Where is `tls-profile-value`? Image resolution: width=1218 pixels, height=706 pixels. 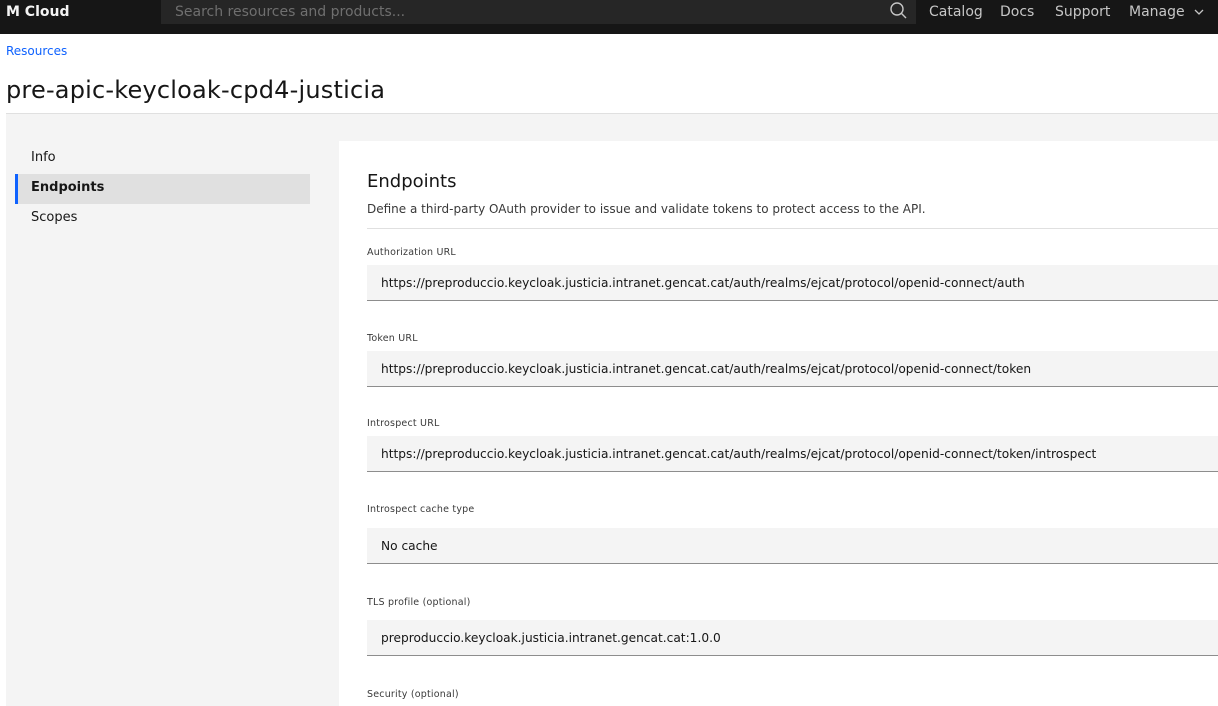 tls-profile-value is located at coordinates (792, 637).